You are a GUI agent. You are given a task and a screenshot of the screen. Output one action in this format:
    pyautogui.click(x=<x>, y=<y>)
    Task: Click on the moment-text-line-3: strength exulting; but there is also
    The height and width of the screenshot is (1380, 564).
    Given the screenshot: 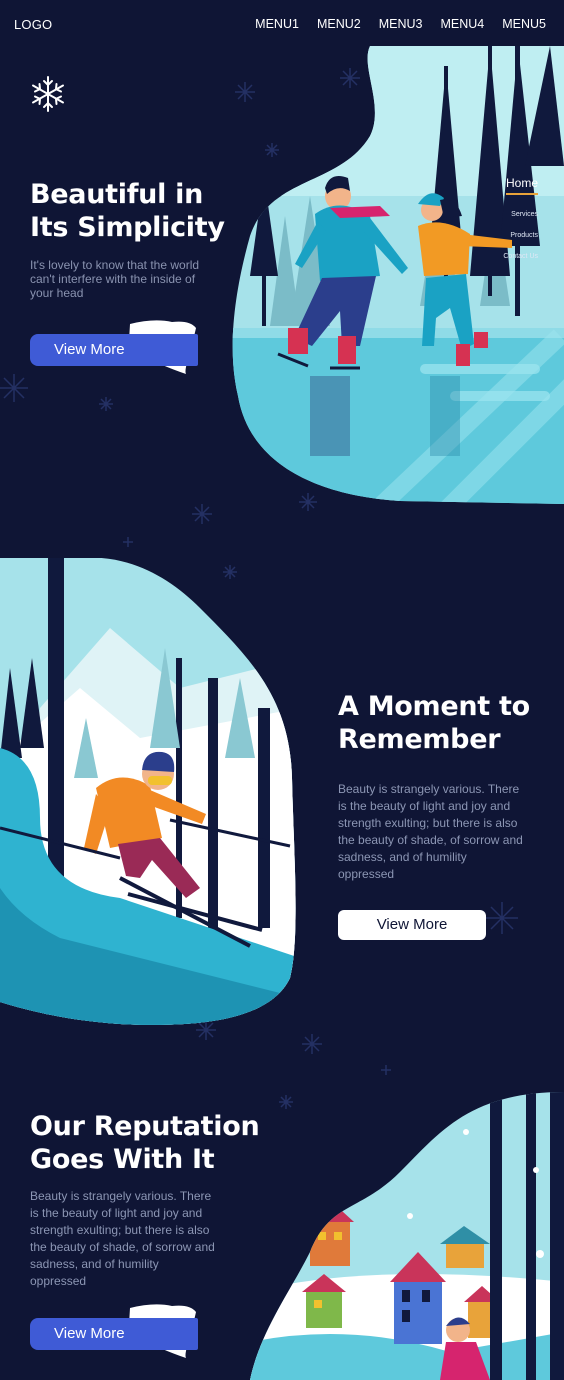 What is the action you would take?
    pyautogui.click(x=428, y=823)
    